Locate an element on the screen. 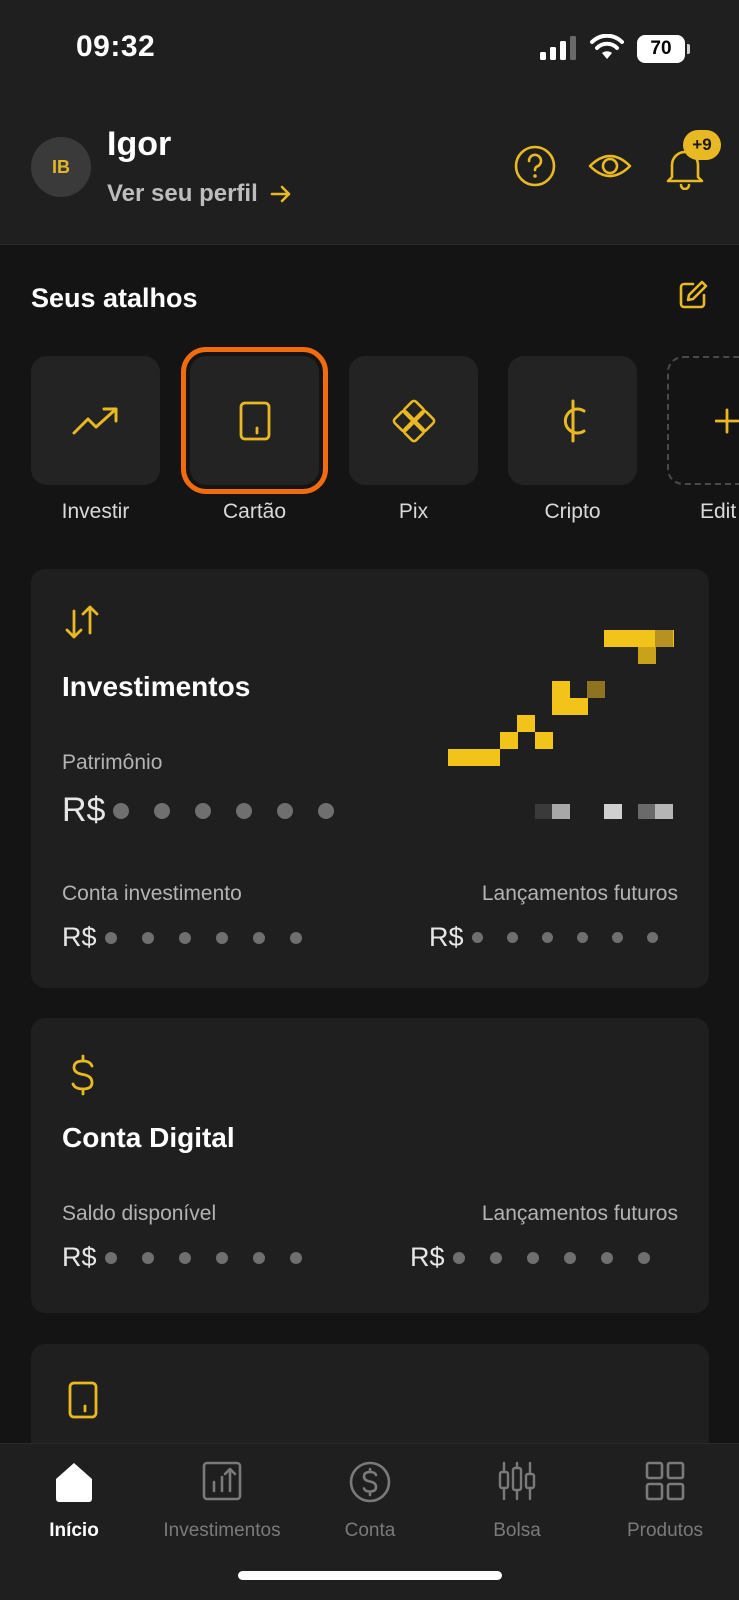  battery-nub is located at coordinates (688, 49).